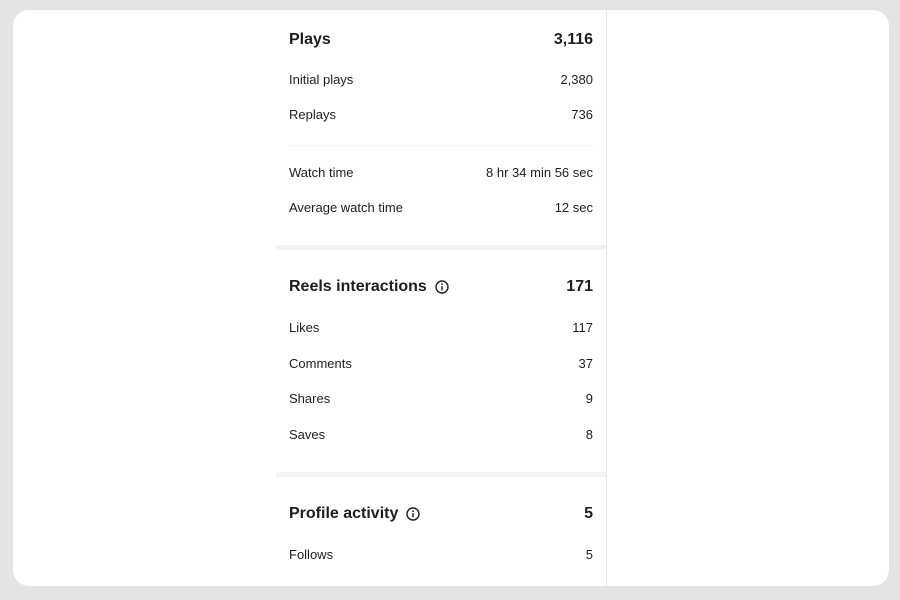 The width and height of the screenshot is (900, 600). Describe the element at coordinates (441, 40) in the screenshot. I see `plays-header: Plays 3,116` at that location.